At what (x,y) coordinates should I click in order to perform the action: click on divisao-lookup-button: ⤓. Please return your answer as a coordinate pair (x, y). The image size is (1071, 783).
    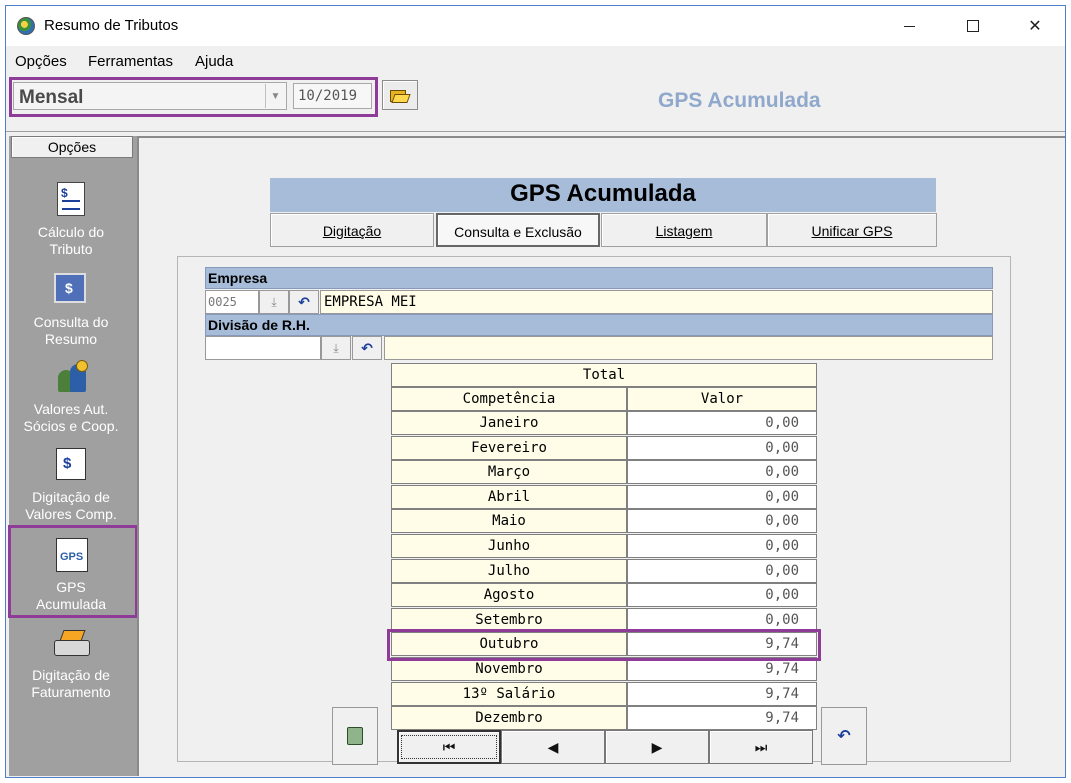
    Looking at the image, I should click on (336, 348).